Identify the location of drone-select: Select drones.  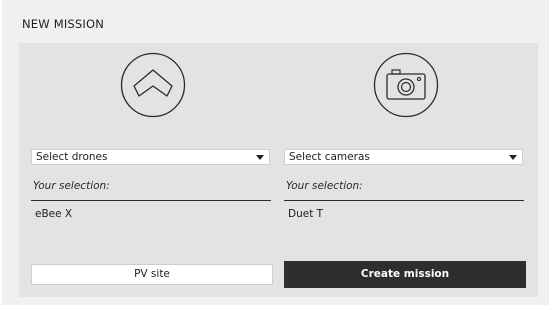
(150, 157).